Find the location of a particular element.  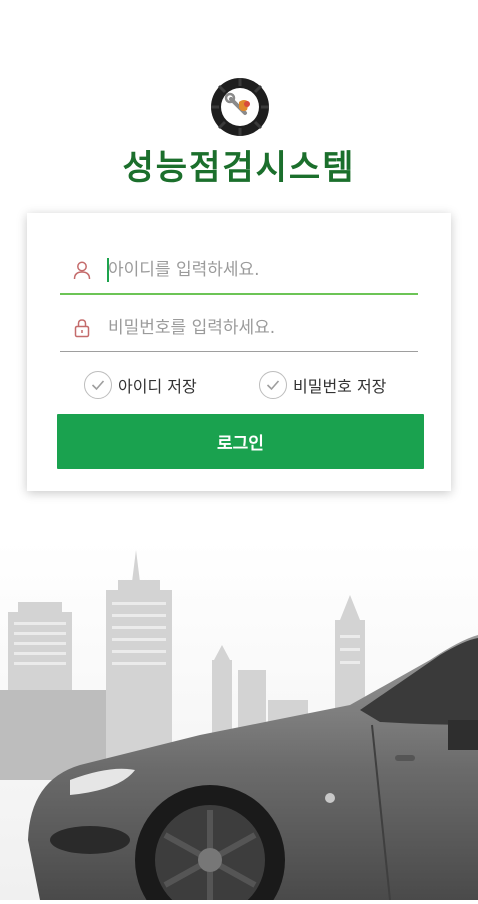

password-input is located at coordinates (258, 328).